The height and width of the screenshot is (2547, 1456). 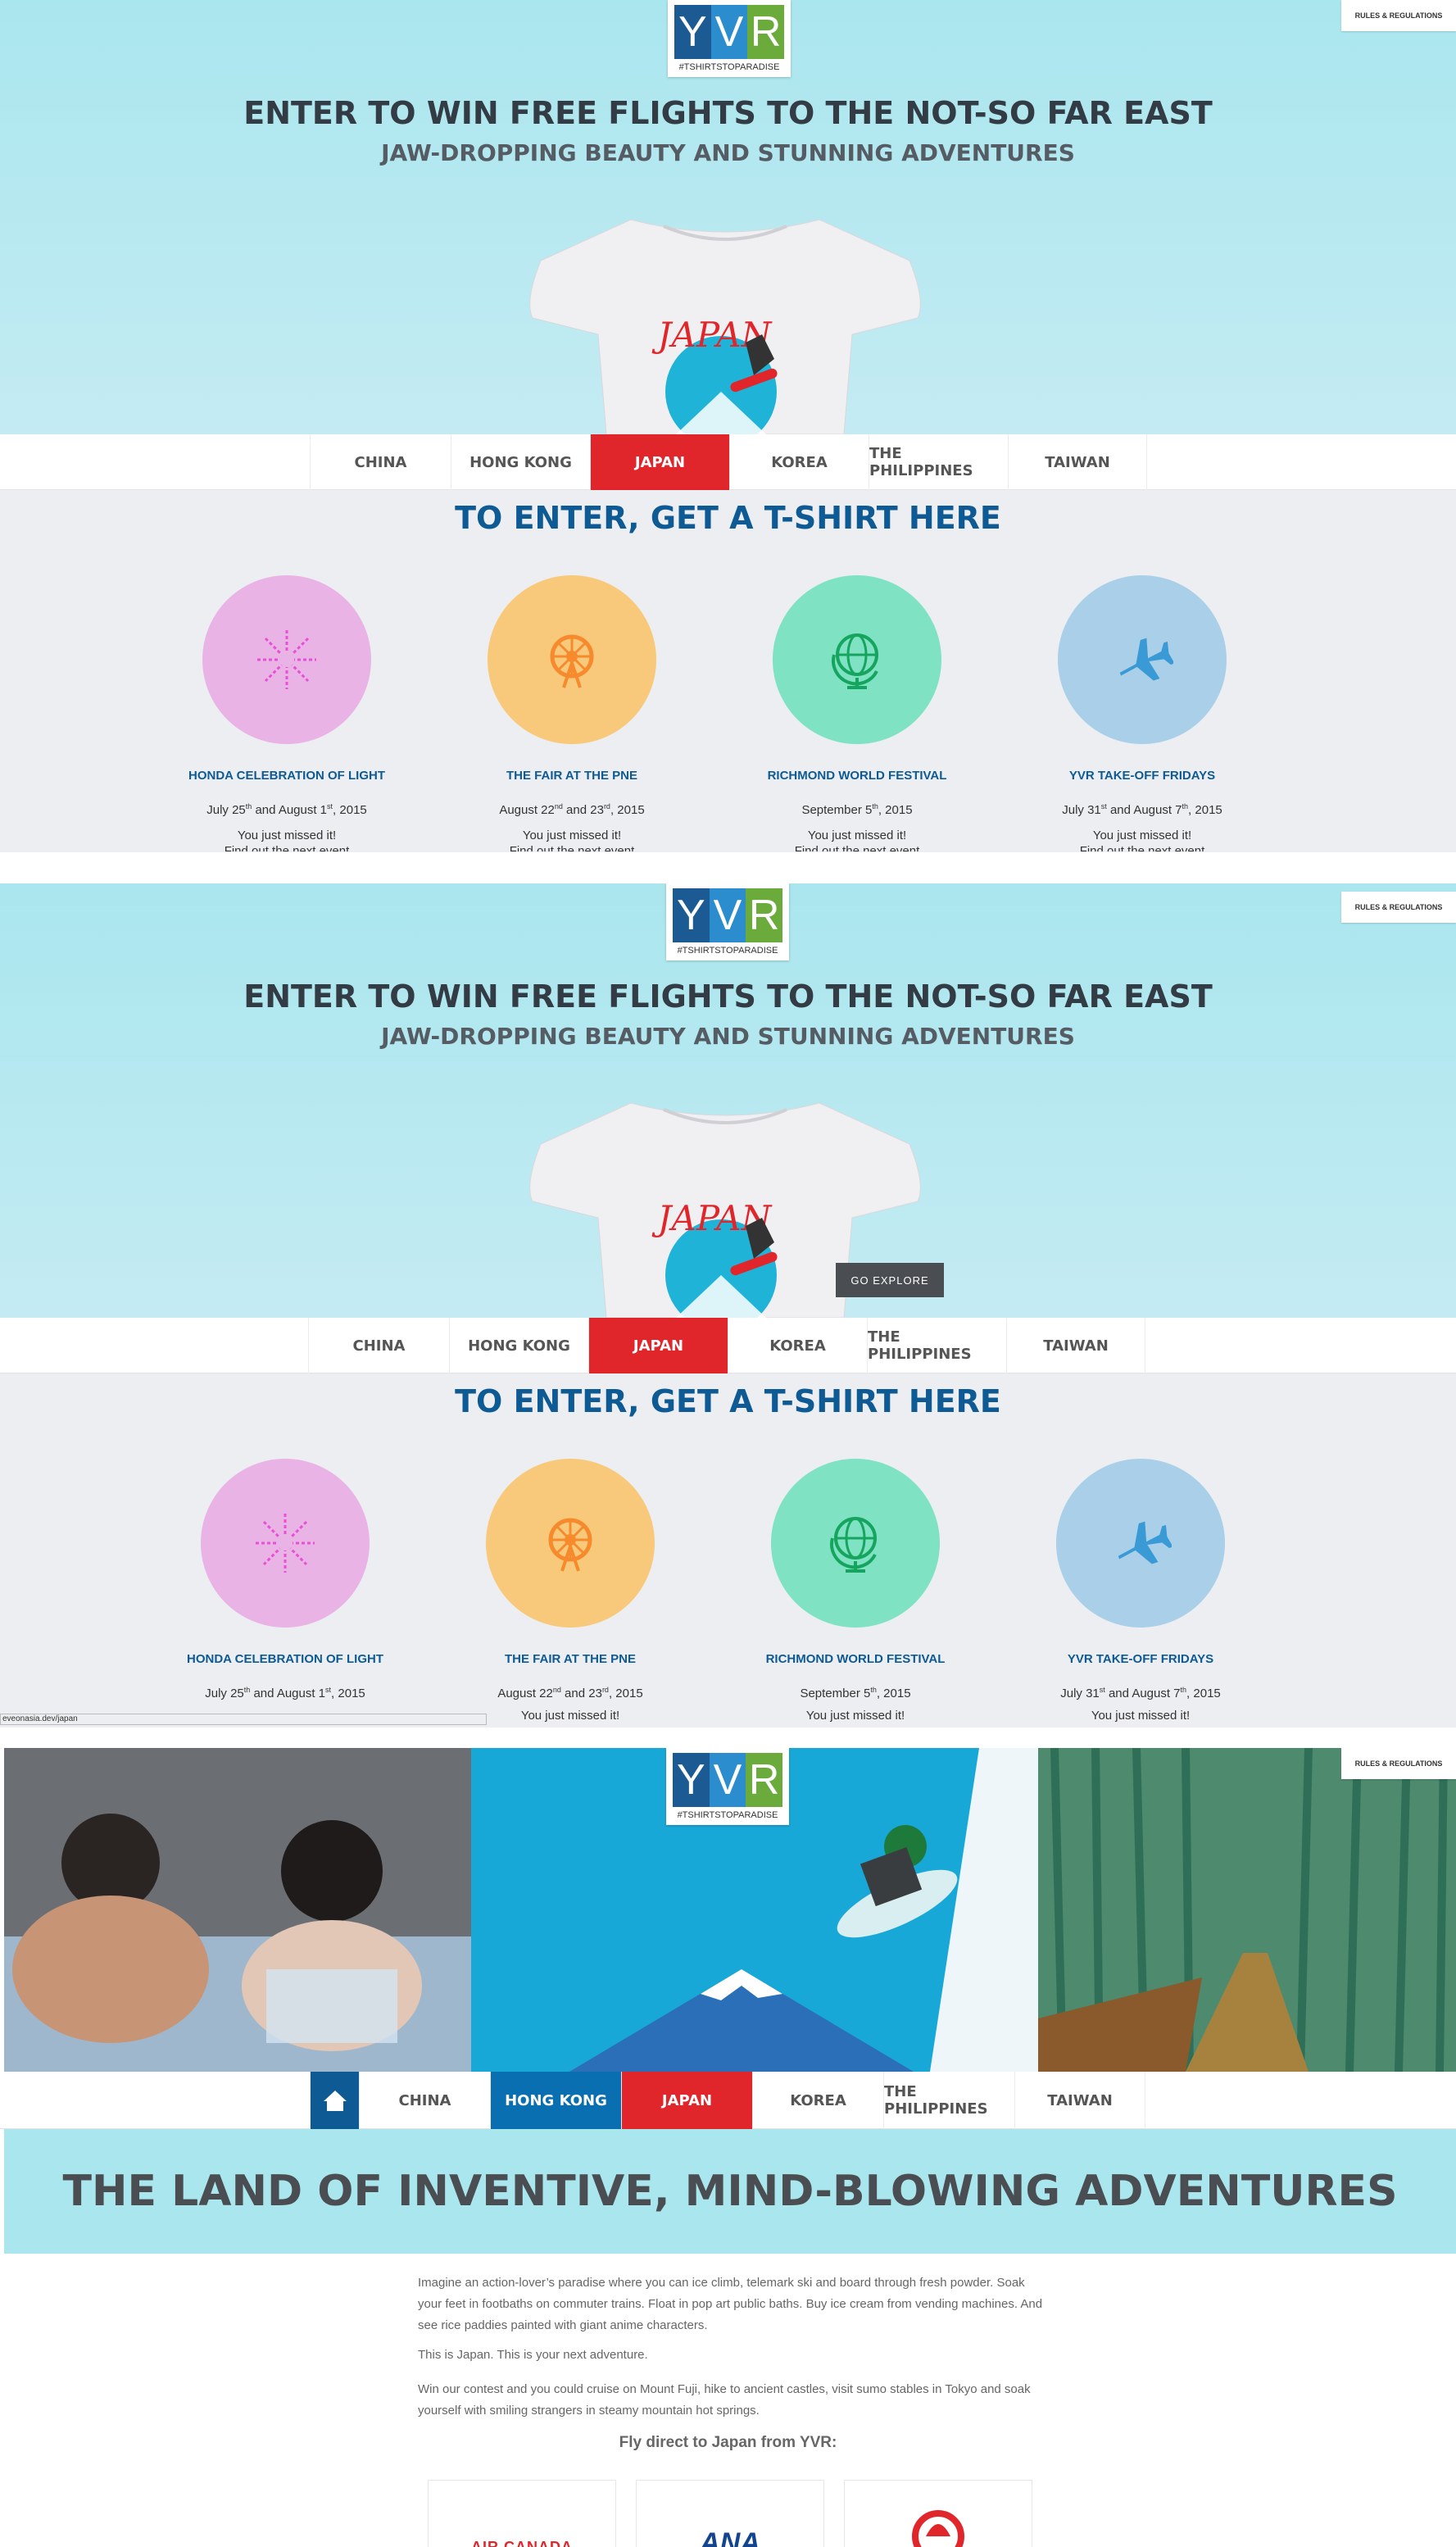 I want to click on event-name: THE FAIR AT THE PNE, so click(x=570, y=1659).